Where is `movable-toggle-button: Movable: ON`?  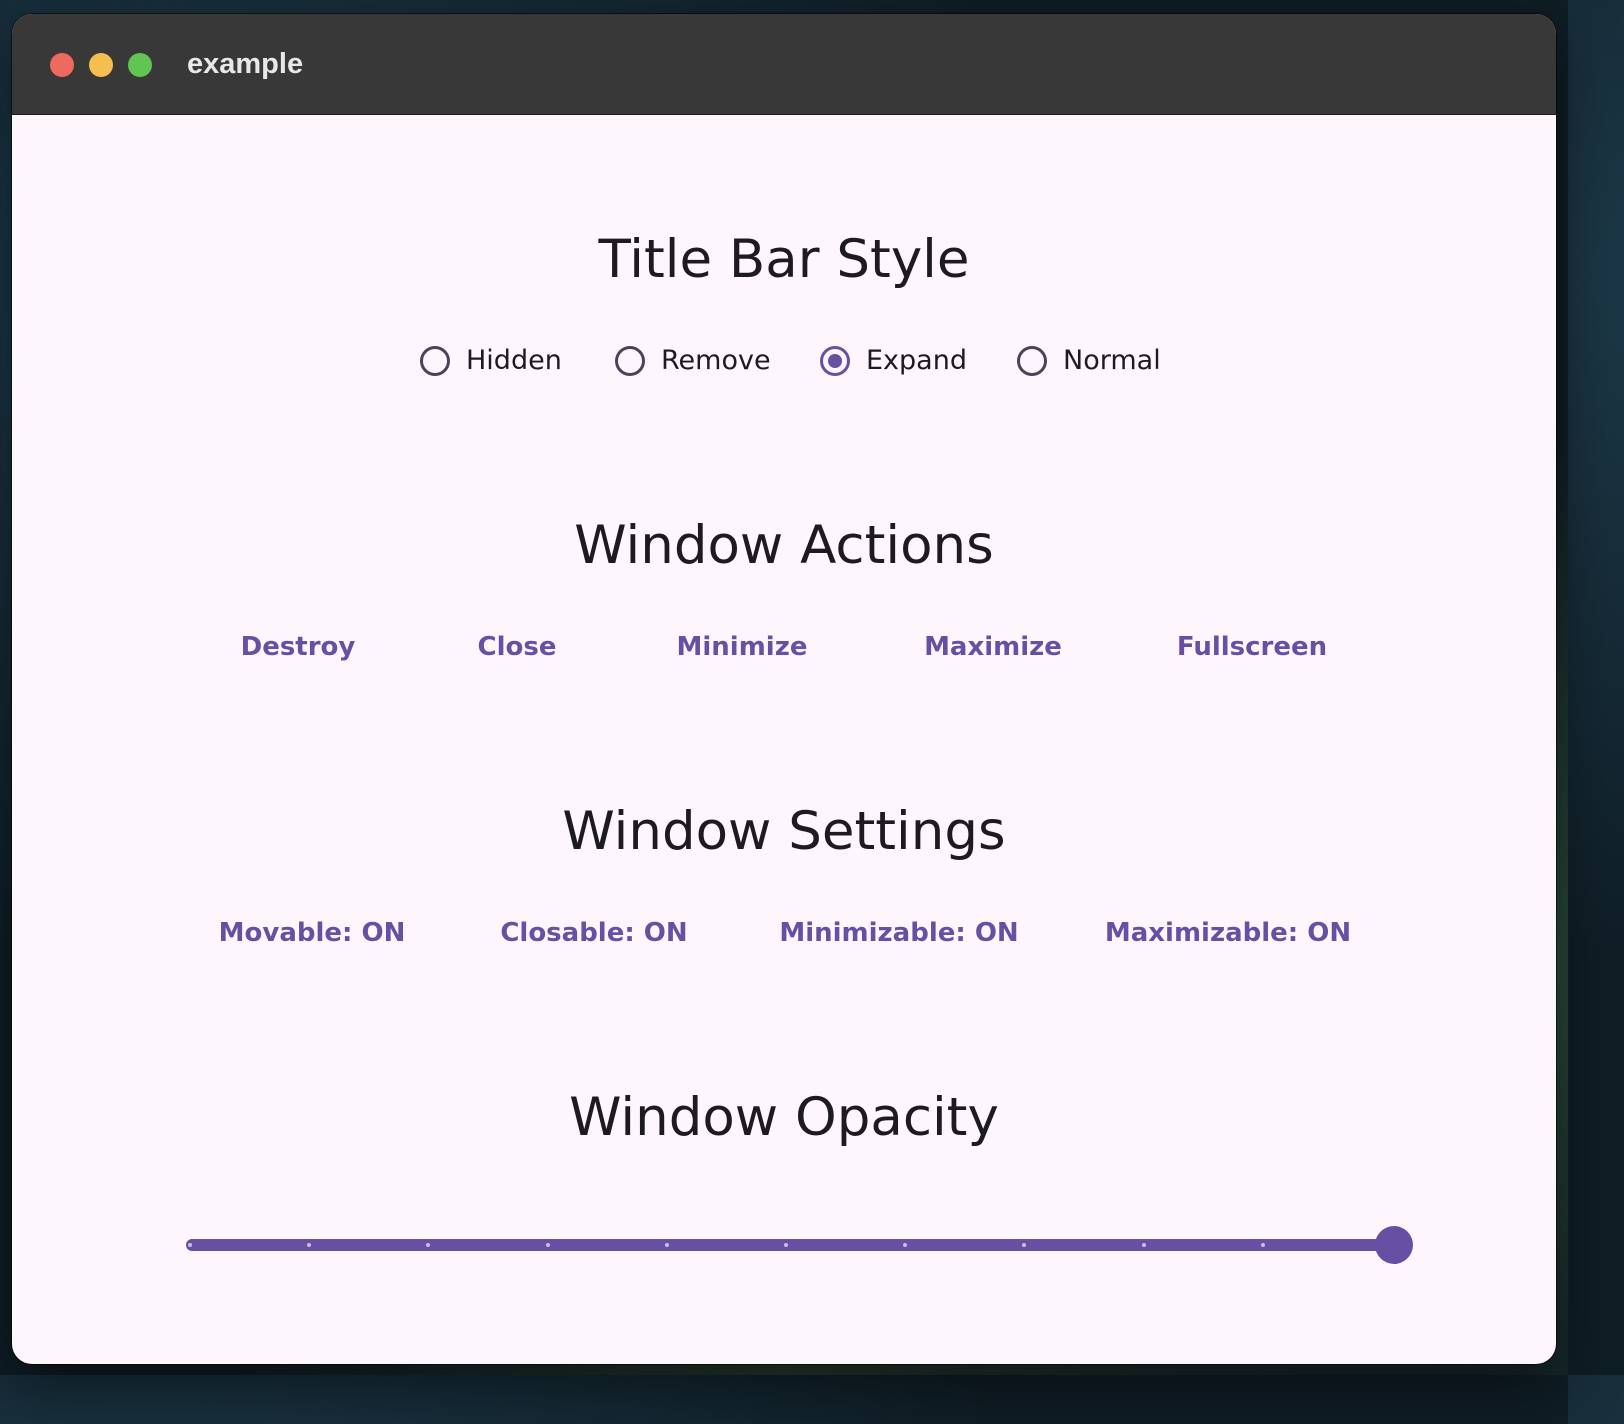 movable-toggle-button: Movable: ON is located at coordinates (312, 933).